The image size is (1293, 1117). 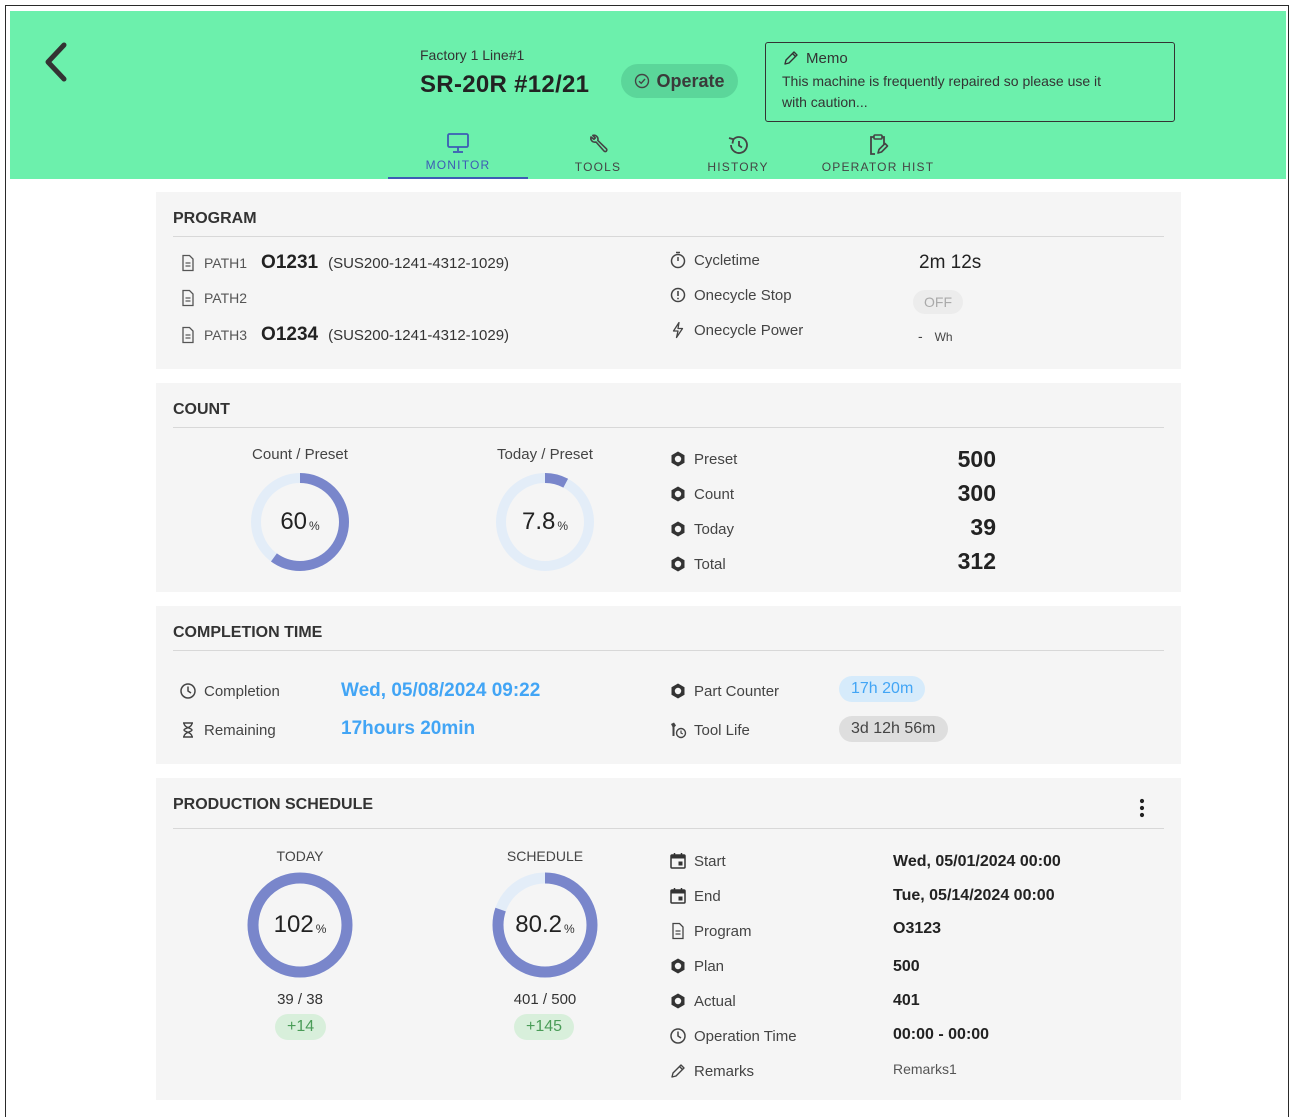 What do you see at coordinates (240, 730) in the screenshot?
I see `remaining-label: Remaining` at bounding box center [240, 730].